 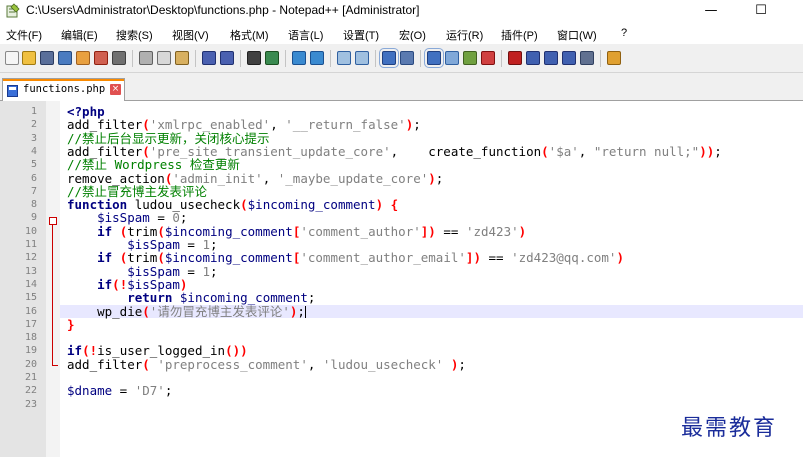 What do you see at coordinates (71, 324) in the screenshot?
I see `code-line: }` at bounding box center [71, 324].